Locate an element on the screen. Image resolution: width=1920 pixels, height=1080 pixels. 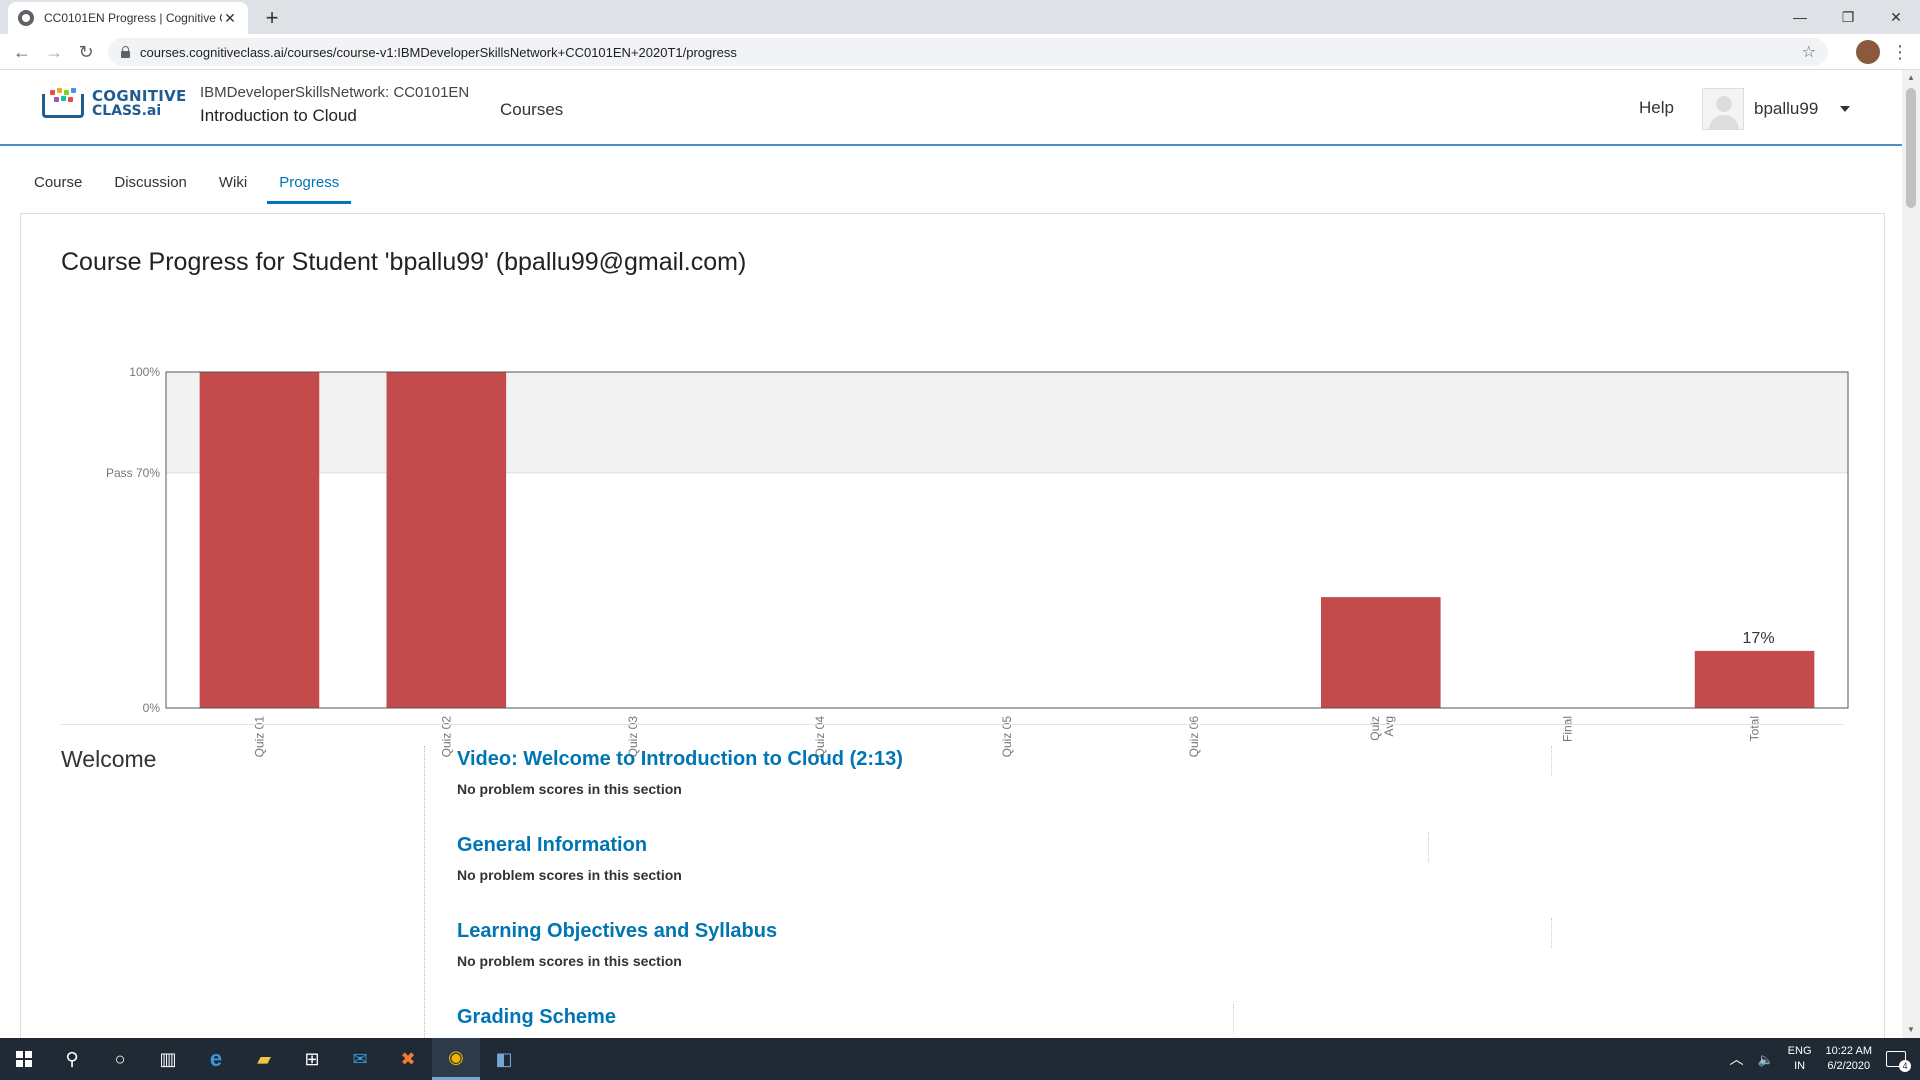
tab-discussion: Discussion is located at coordinates (150, 187).